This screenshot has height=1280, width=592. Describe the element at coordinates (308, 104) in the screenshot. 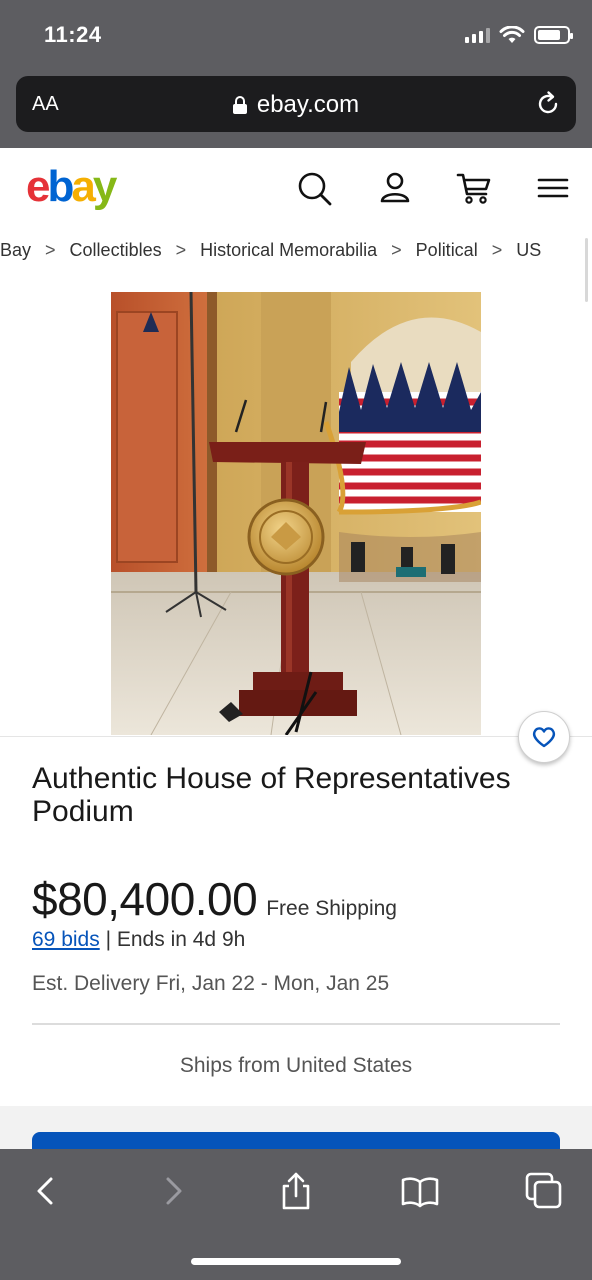

I see `url-text: ebay.com` at that location.